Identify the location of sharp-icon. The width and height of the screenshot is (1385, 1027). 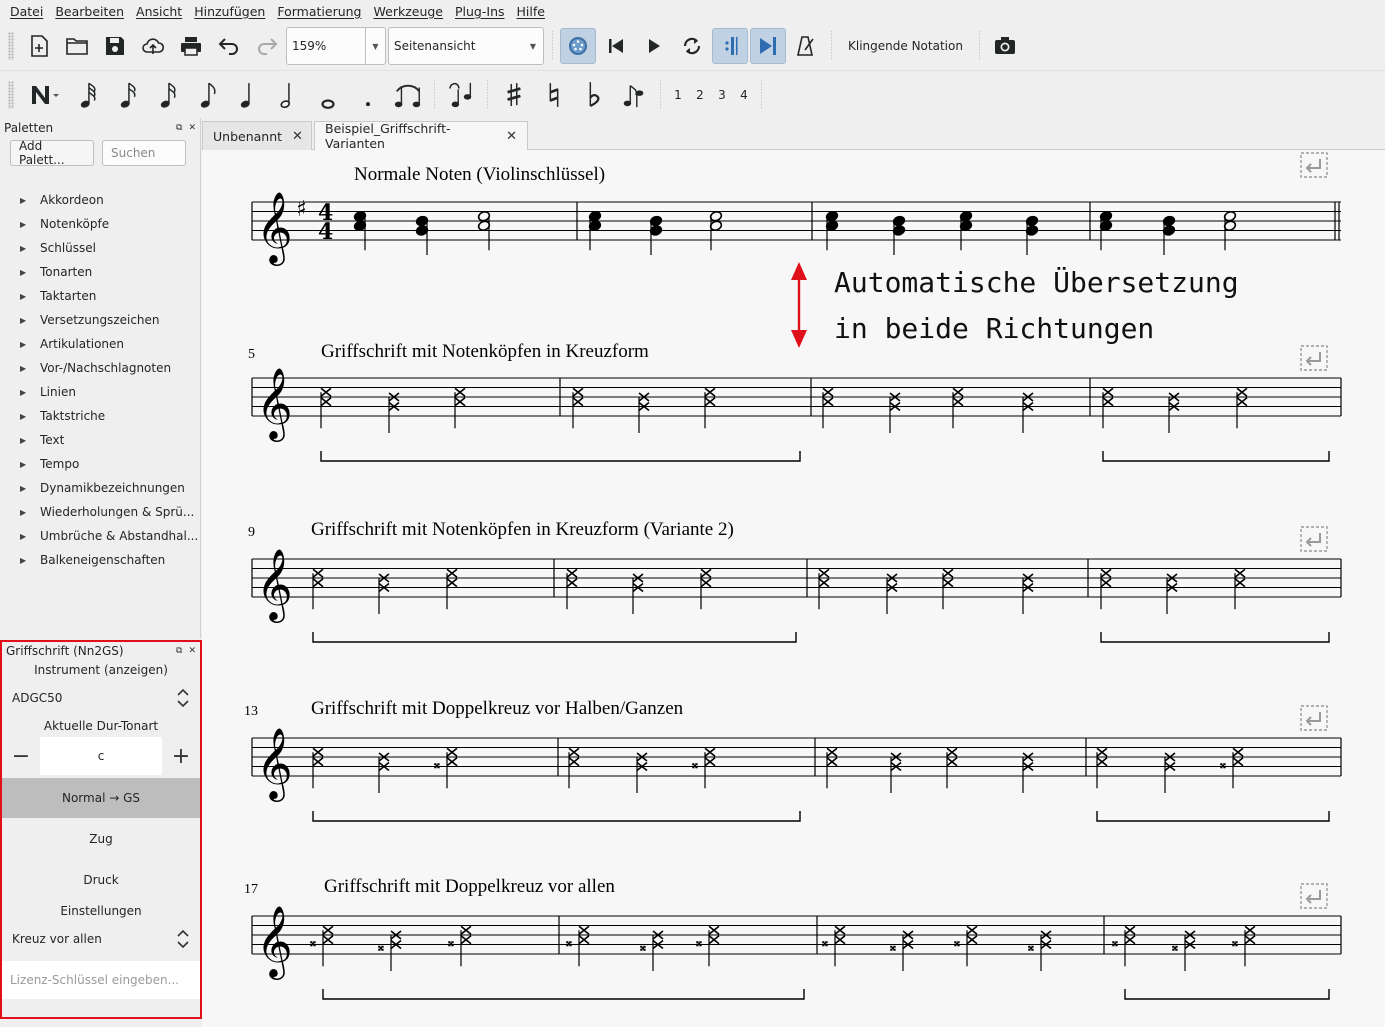
(514, 95).